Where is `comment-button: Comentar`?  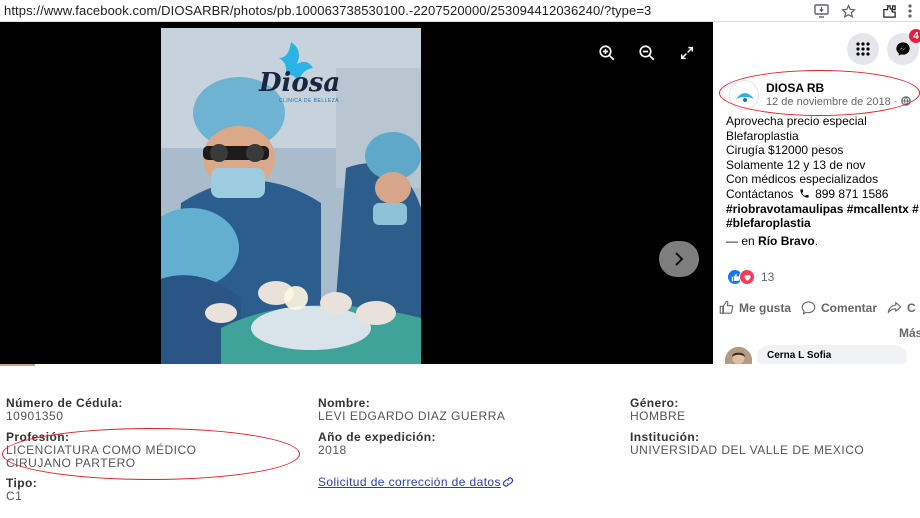
comment-button: Comentar is located at coordinates (839, 307).